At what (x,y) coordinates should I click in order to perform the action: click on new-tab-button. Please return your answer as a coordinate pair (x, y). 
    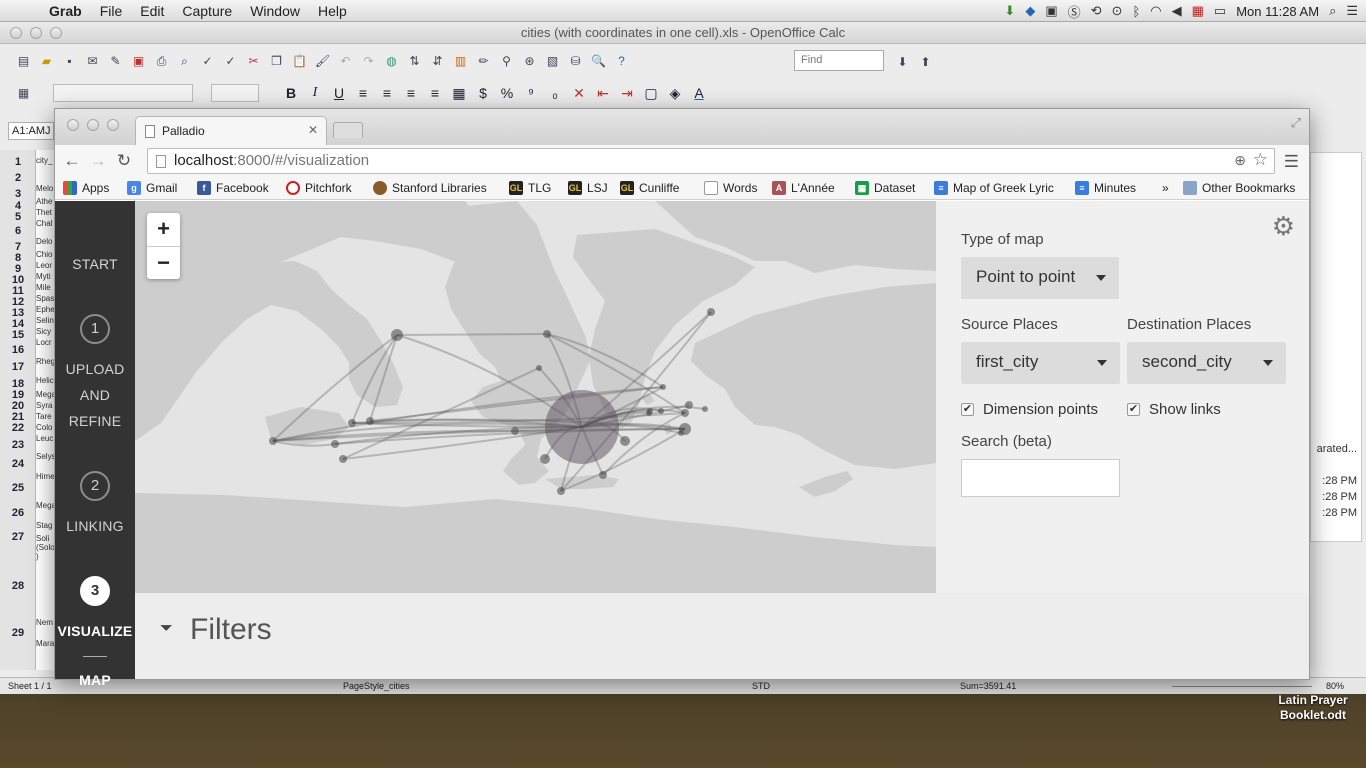
    Looking at the image, I should click on (348, 130).